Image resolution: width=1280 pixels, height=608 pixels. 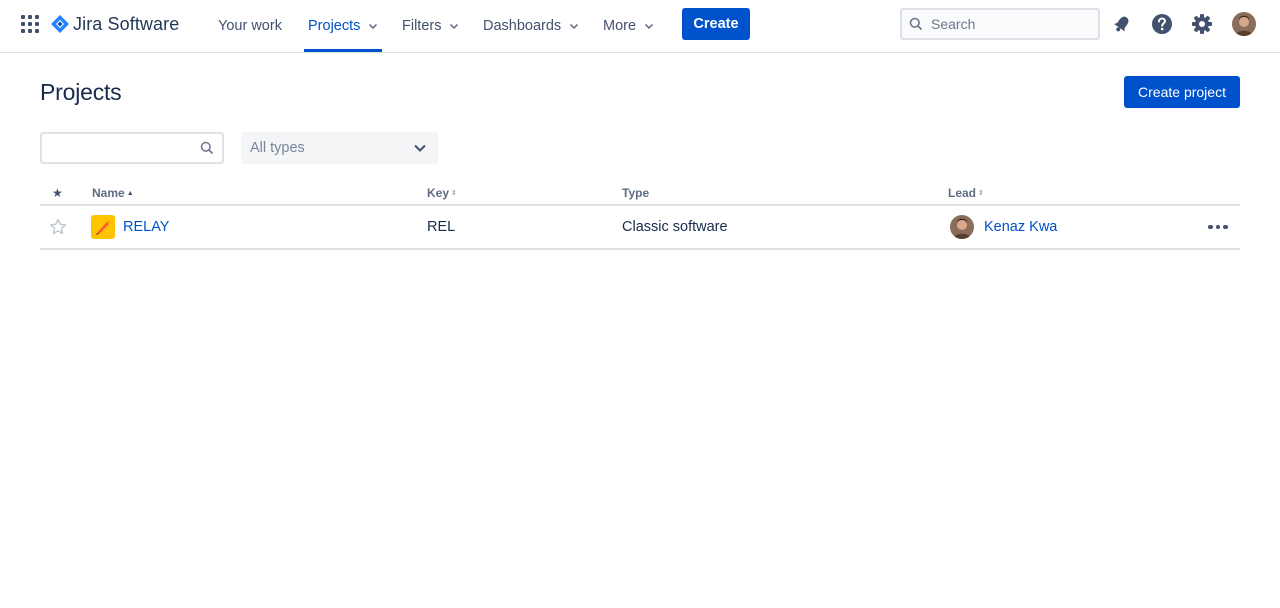 I want to click on column-header-star: ★, so click(x=57, y=193).